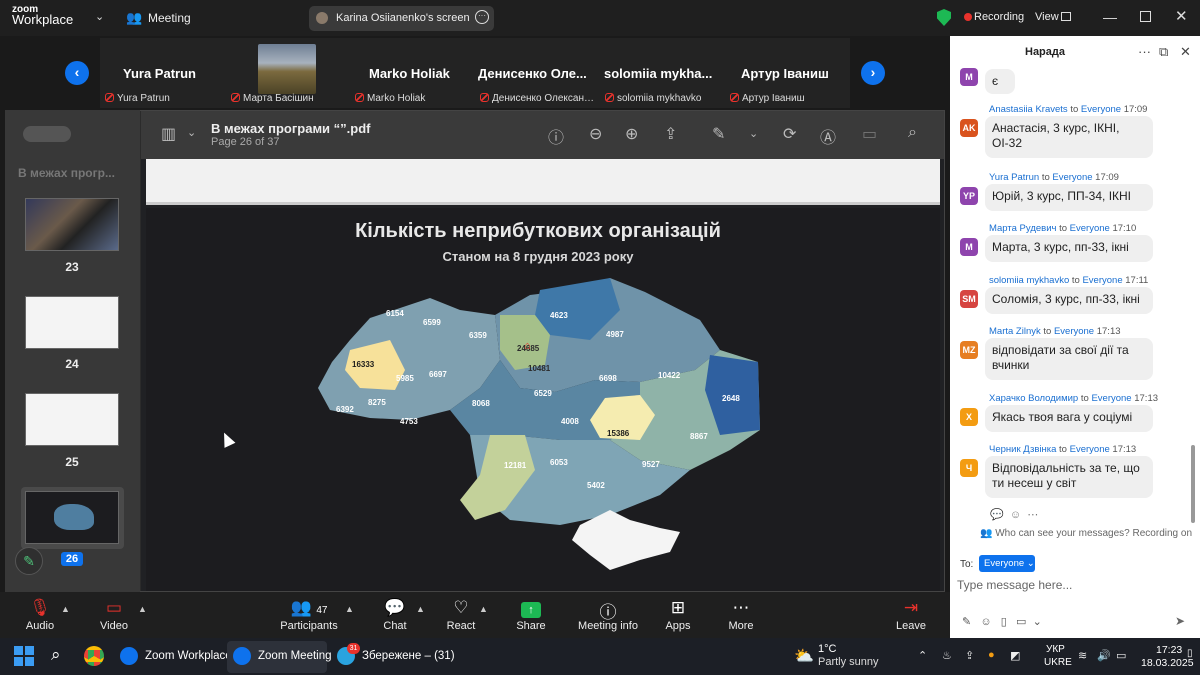 This screenshot has height=675, width=1200. Describe the element at coordinates (922, 655) in the screenshot. I see `chevron-up-icon: ⌃` at that location.